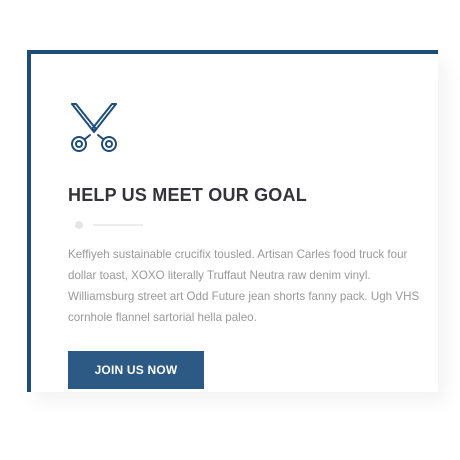  What do you see at coordinates (94, 128) in the screenshot?
I see `scissors-icon` at bounding box center [94, 128].